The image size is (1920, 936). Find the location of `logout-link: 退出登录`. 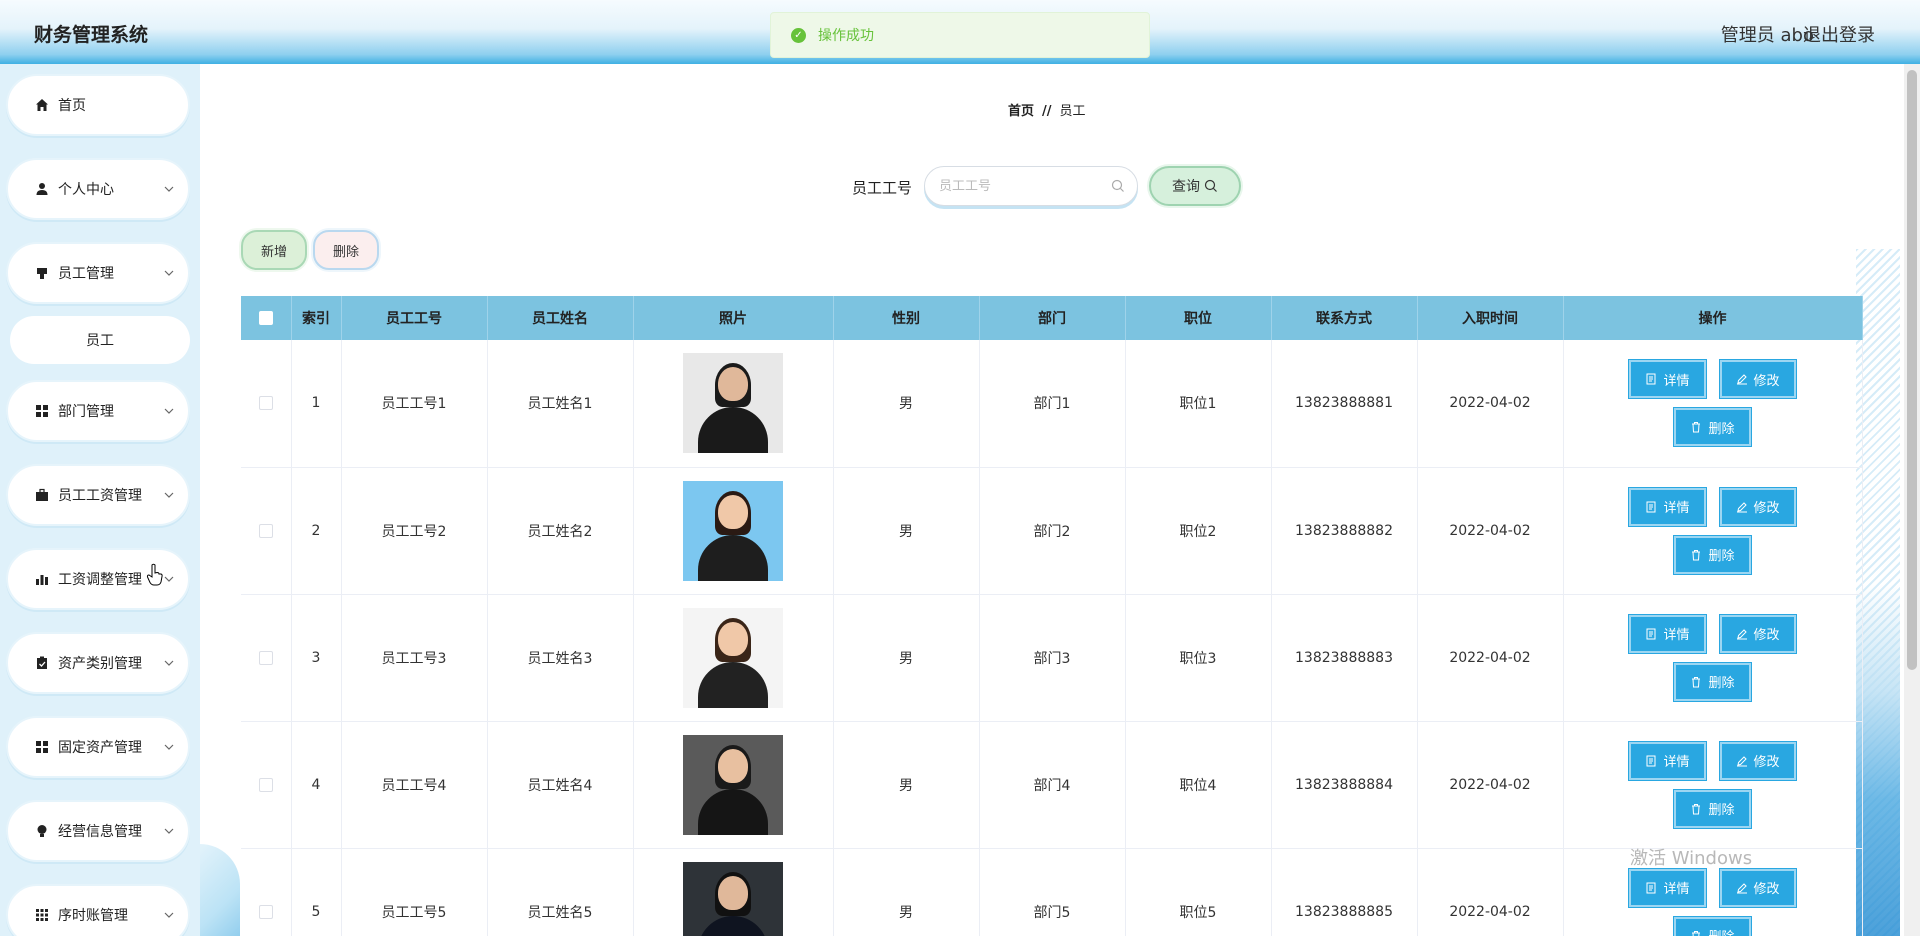

logout-link: 退出登录 is located at coordinates (1839, 34).